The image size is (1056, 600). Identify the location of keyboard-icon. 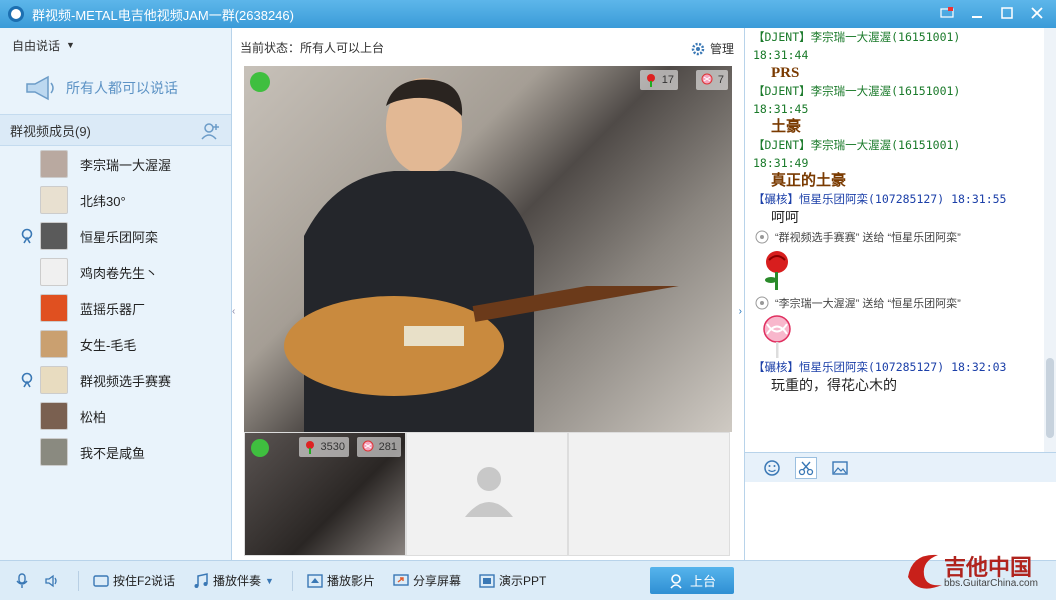
(101, 580).